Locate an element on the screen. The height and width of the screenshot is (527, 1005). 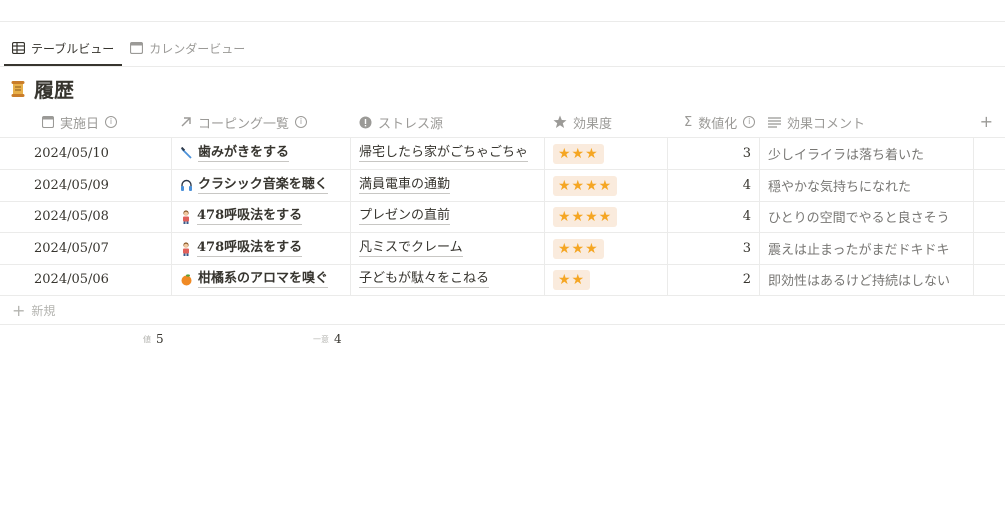
comment-cell: 震えは止まったがまだドキドキ is located at coordinates (867, 248).